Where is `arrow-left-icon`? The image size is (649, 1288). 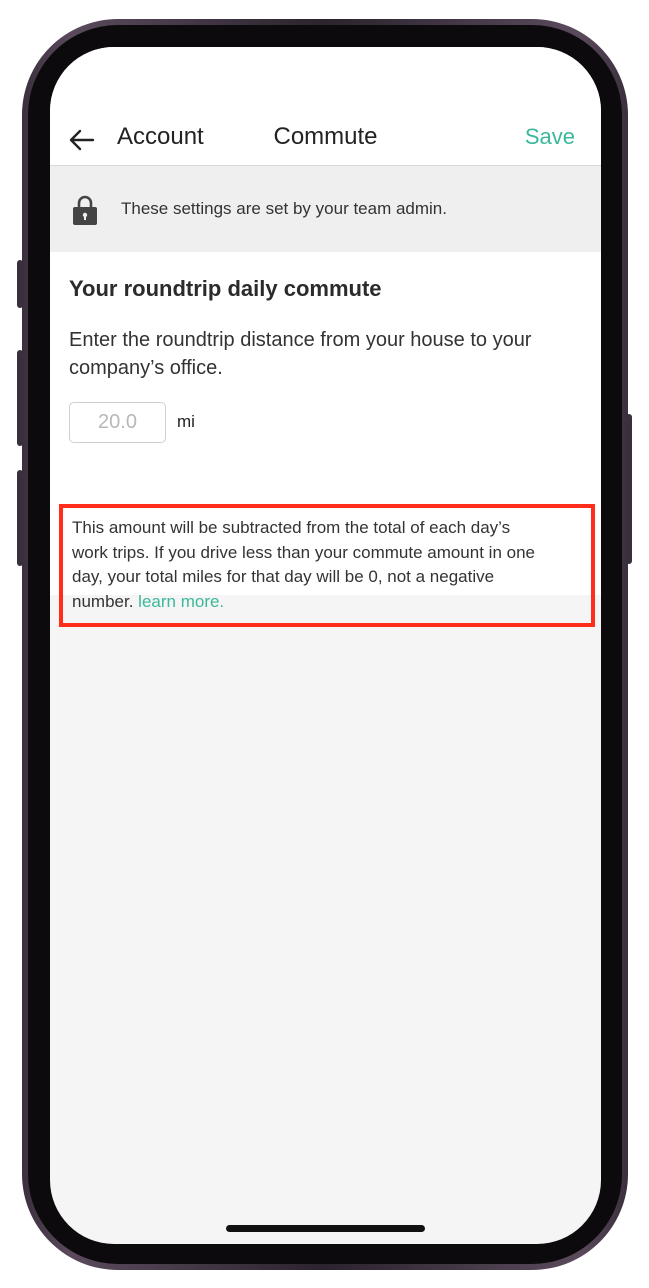
arrow-left-icon is located at coordinates (82, 140).